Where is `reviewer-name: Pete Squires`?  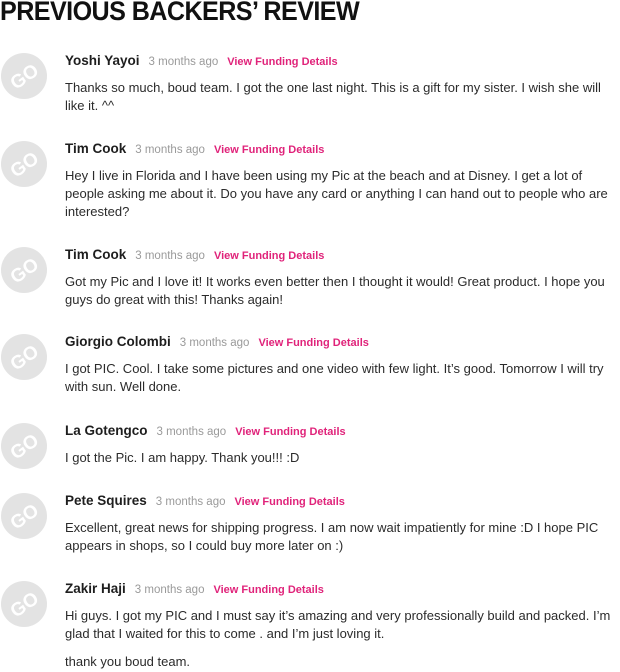 reviewer-name: Pete Squires is located at coordinates (106, 500).